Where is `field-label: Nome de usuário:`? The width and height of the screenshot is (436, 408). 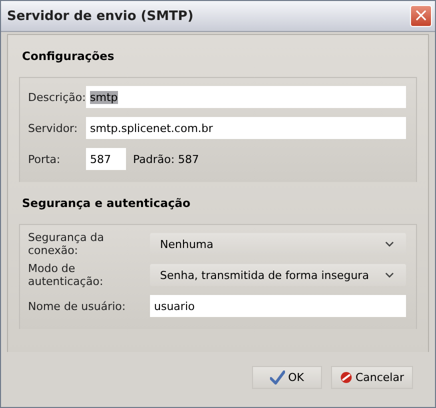 field-label: Nome de usuário: is located at coordinates (77, 306).